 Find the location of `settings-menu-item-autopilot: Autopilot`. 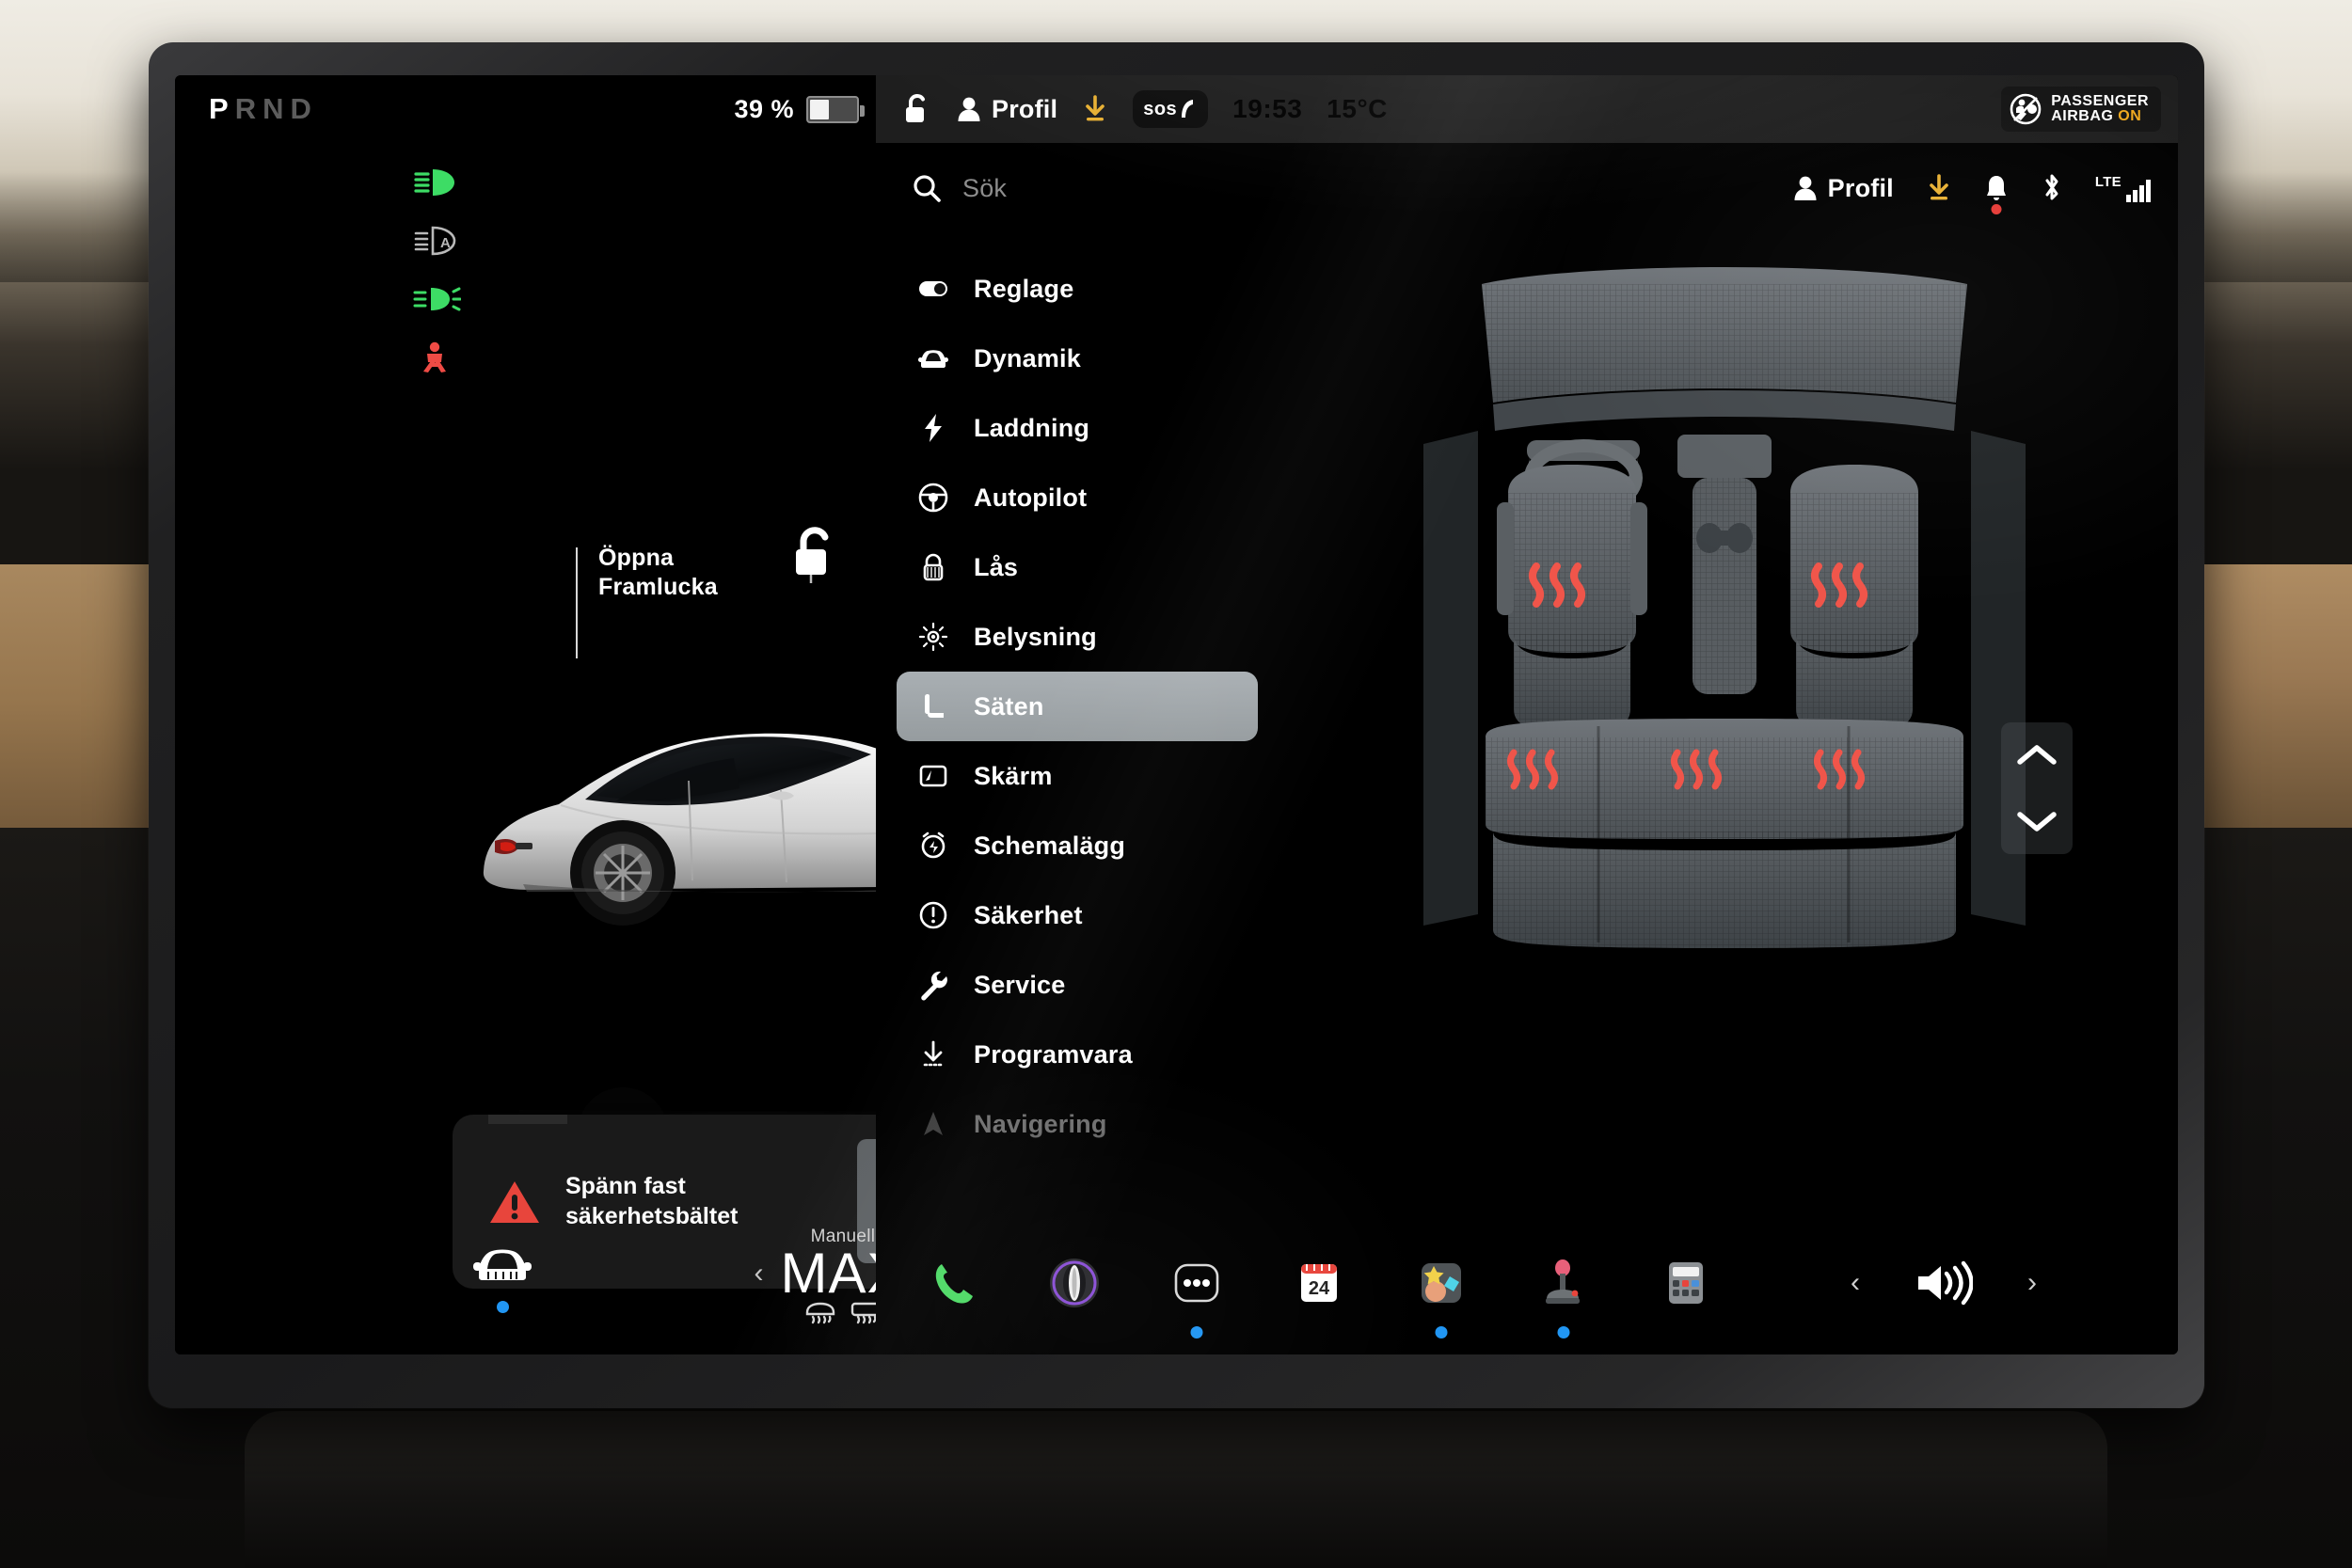

settings-menu-item-autopilot: Autopilot is located at coordinates (1077, 497).